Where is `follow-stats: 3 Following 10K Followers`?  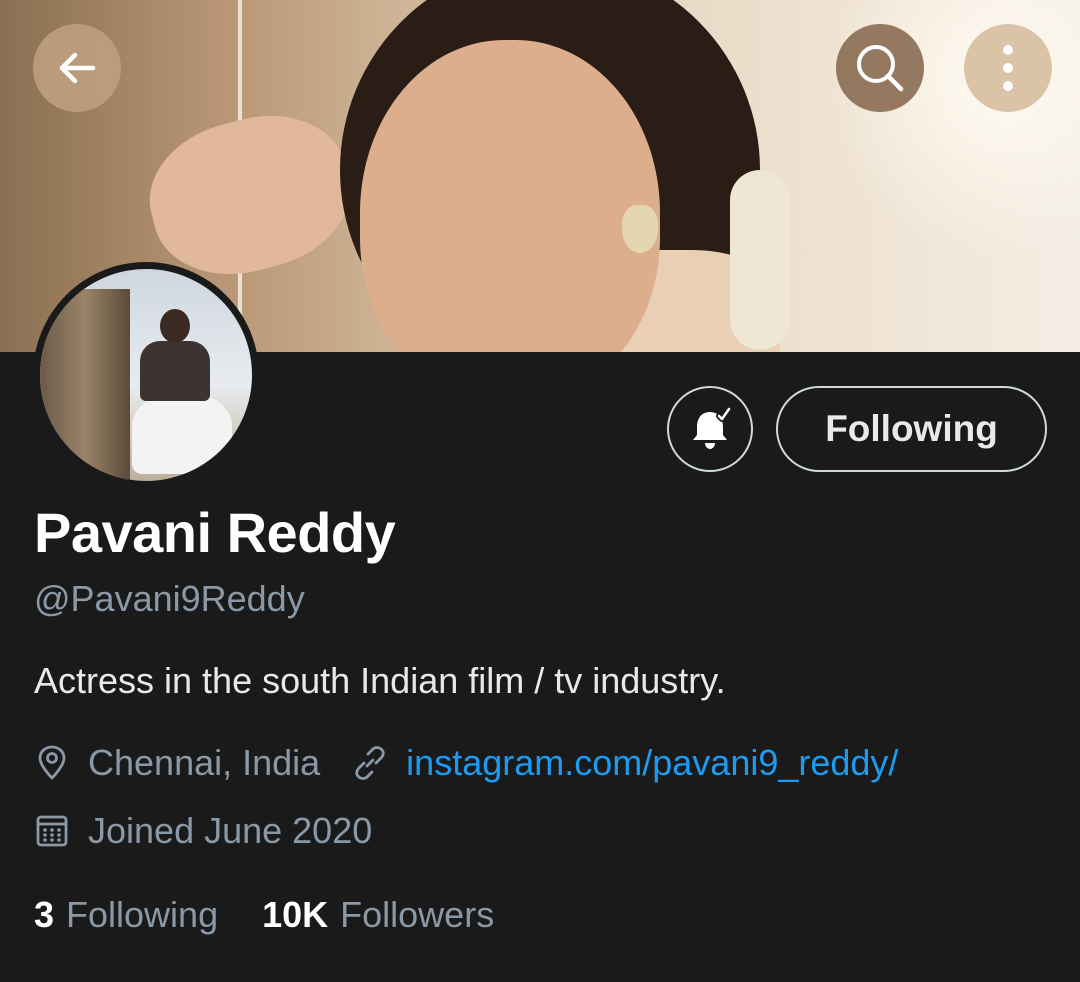 follow-stats: 3 Following 10K Followers is located at coordinates (264, 915).